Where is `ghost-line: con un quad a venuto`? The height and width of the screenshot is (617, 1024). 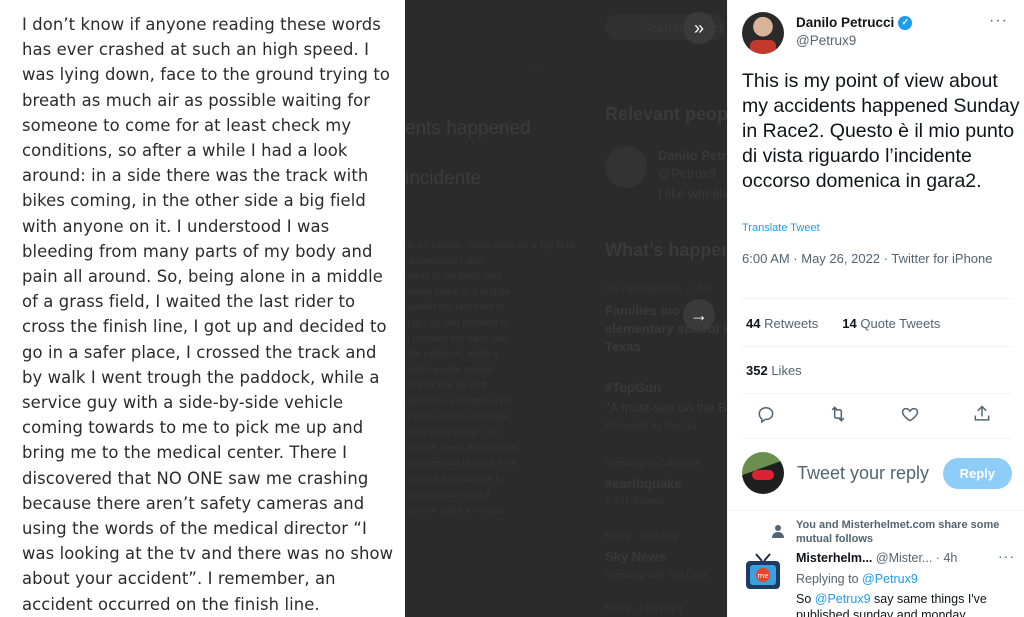
ghost-line: con un quad a venuto is located at coordinates (455, 511).